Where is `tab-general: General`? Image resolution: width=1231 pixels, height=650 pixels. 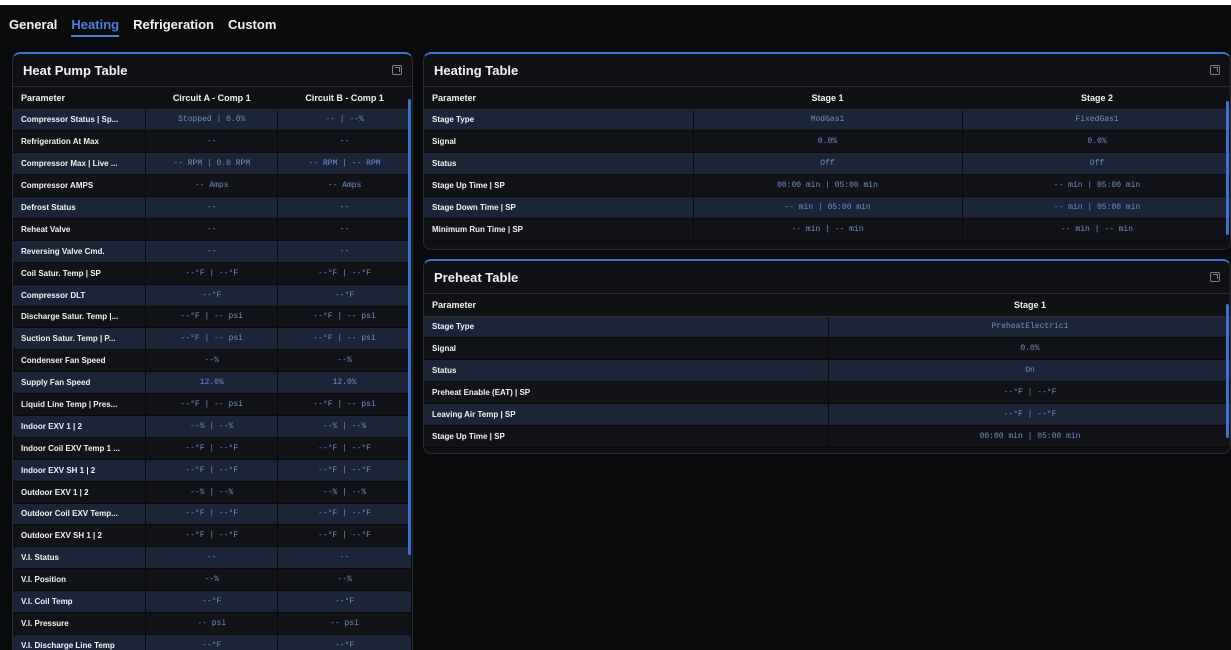 tab-general: General is located at coordinates (33, 27).